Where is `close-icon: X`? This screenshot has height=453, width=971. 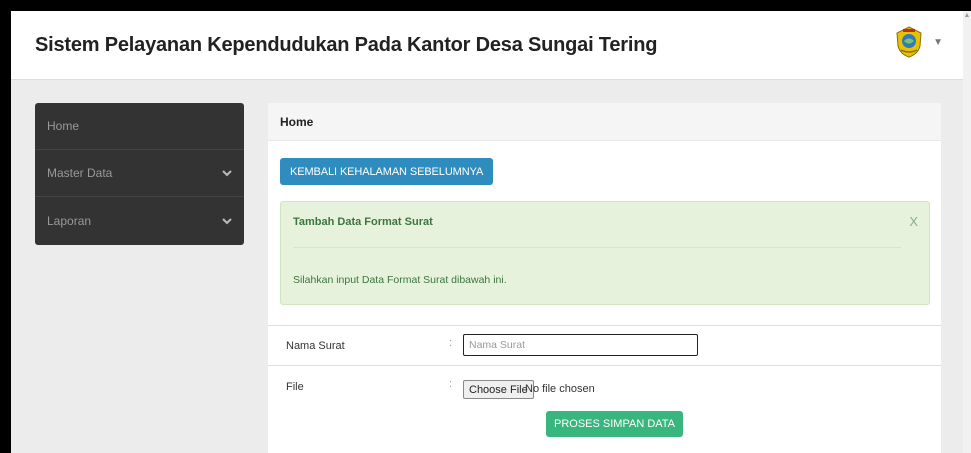
close-icon: X is located at coordinates (913, 221).